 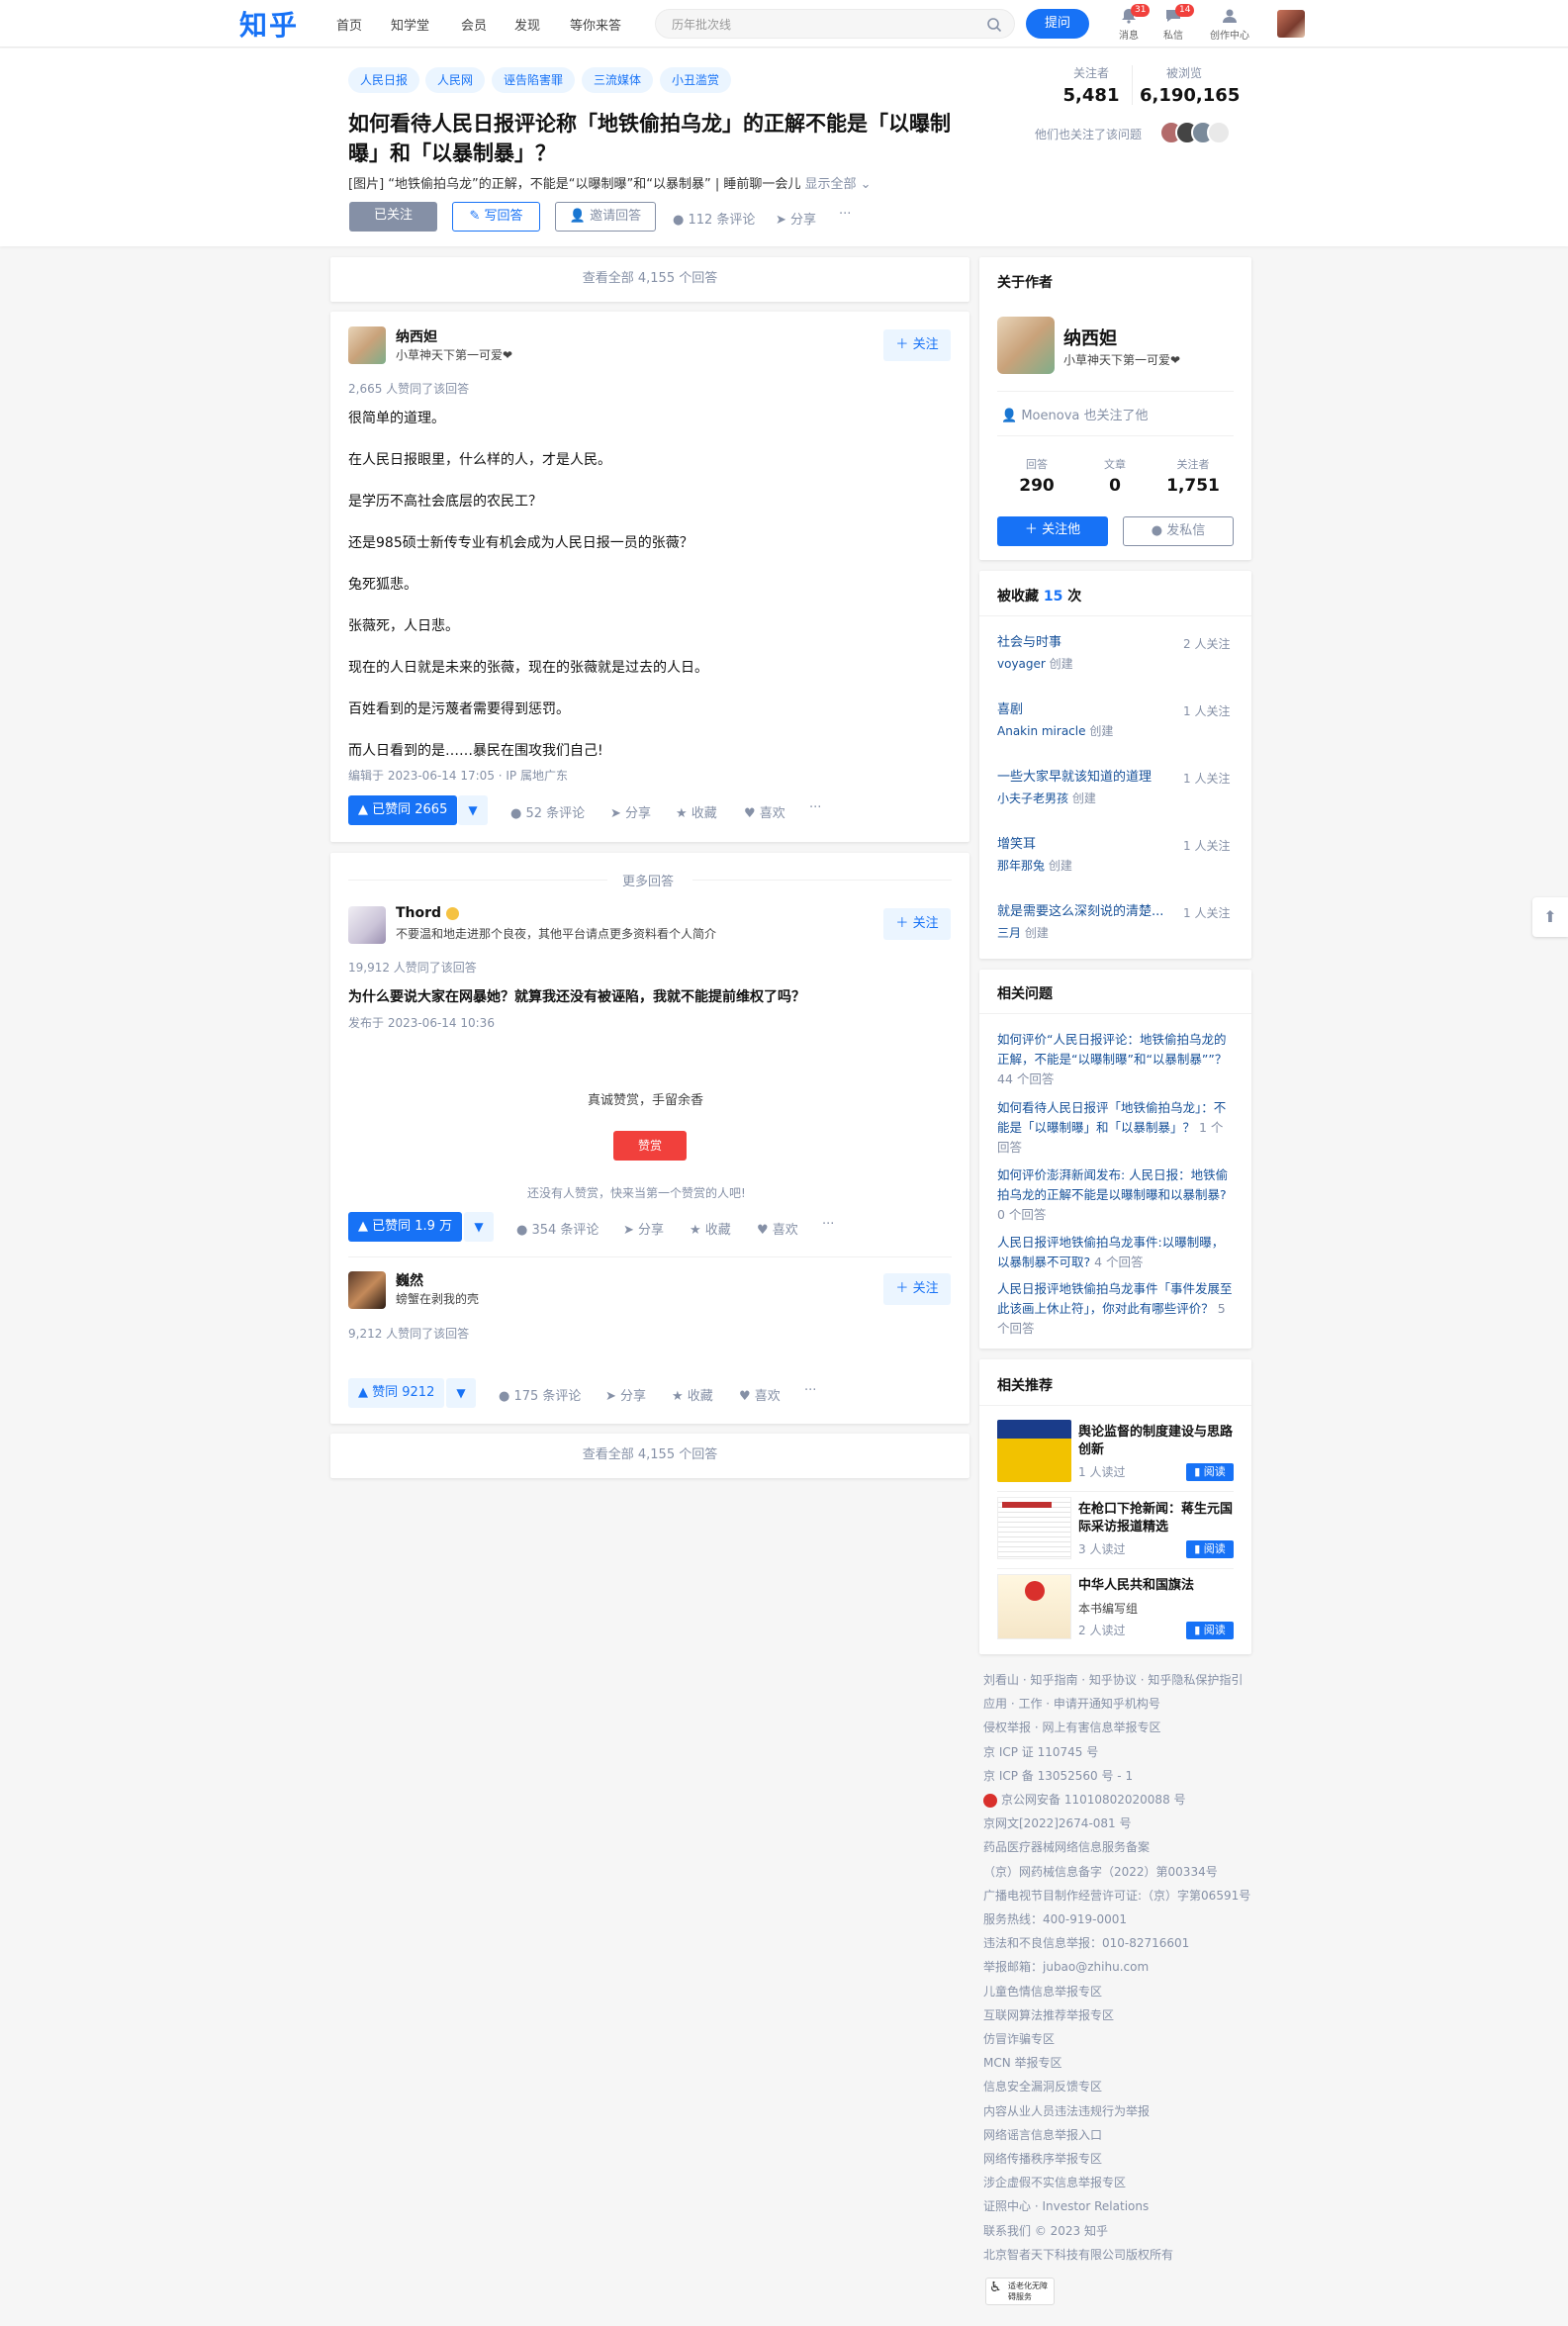 What do you see at coordinates (1130, 23) in the screenshot?
I see `notifications-button: 31 消息` at bounding box center [1130, 23].